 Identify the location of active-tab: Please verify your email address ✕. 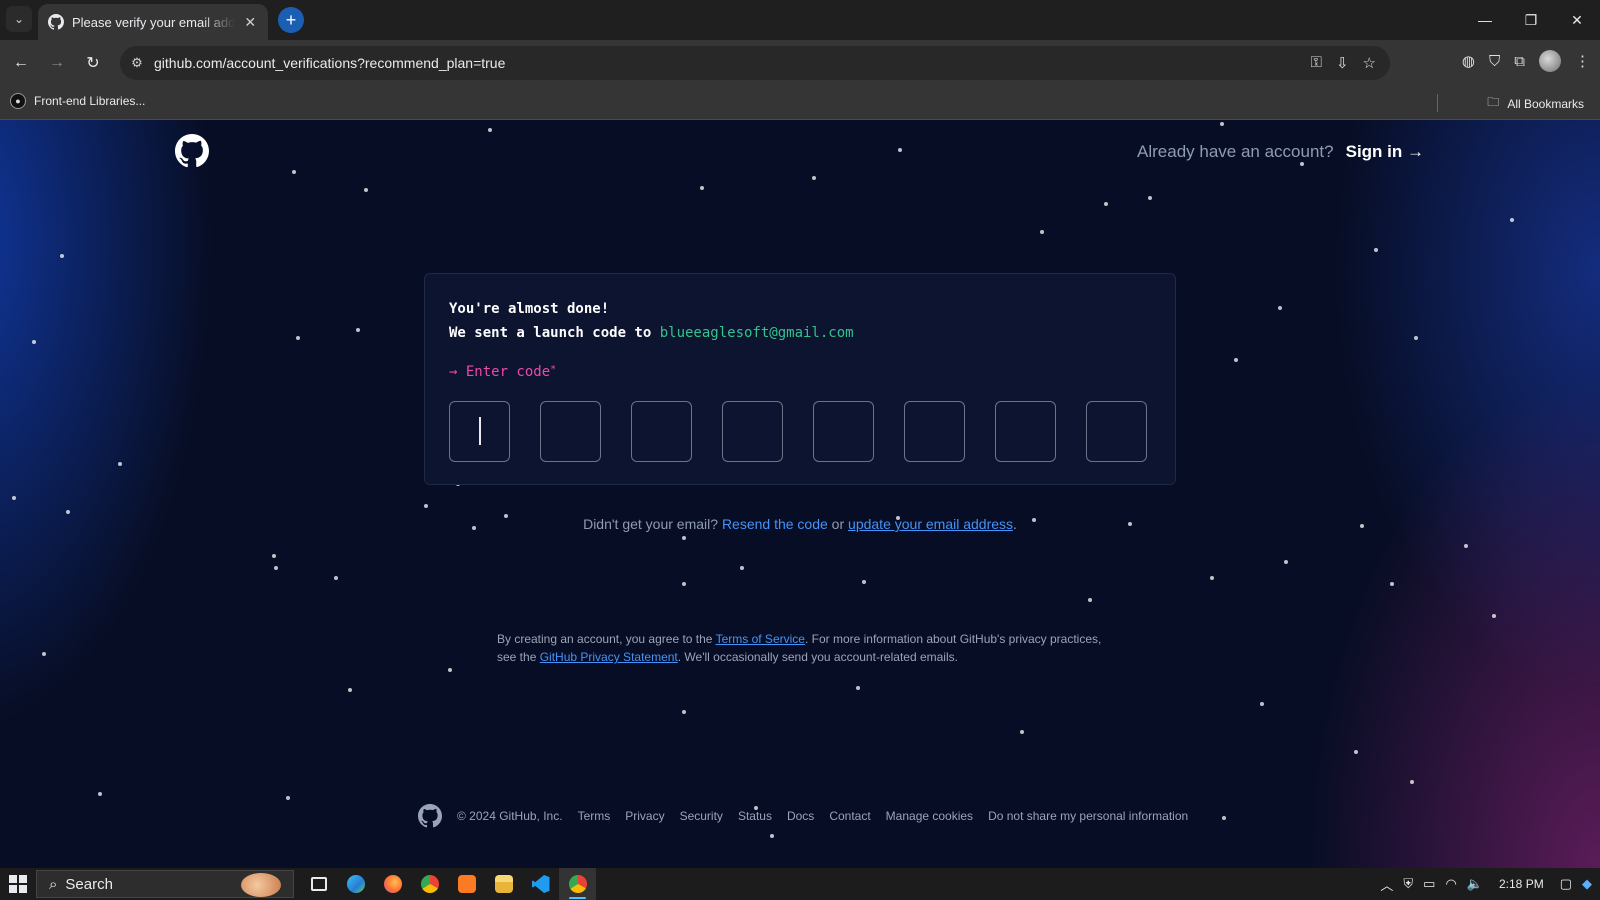
(153, 22).